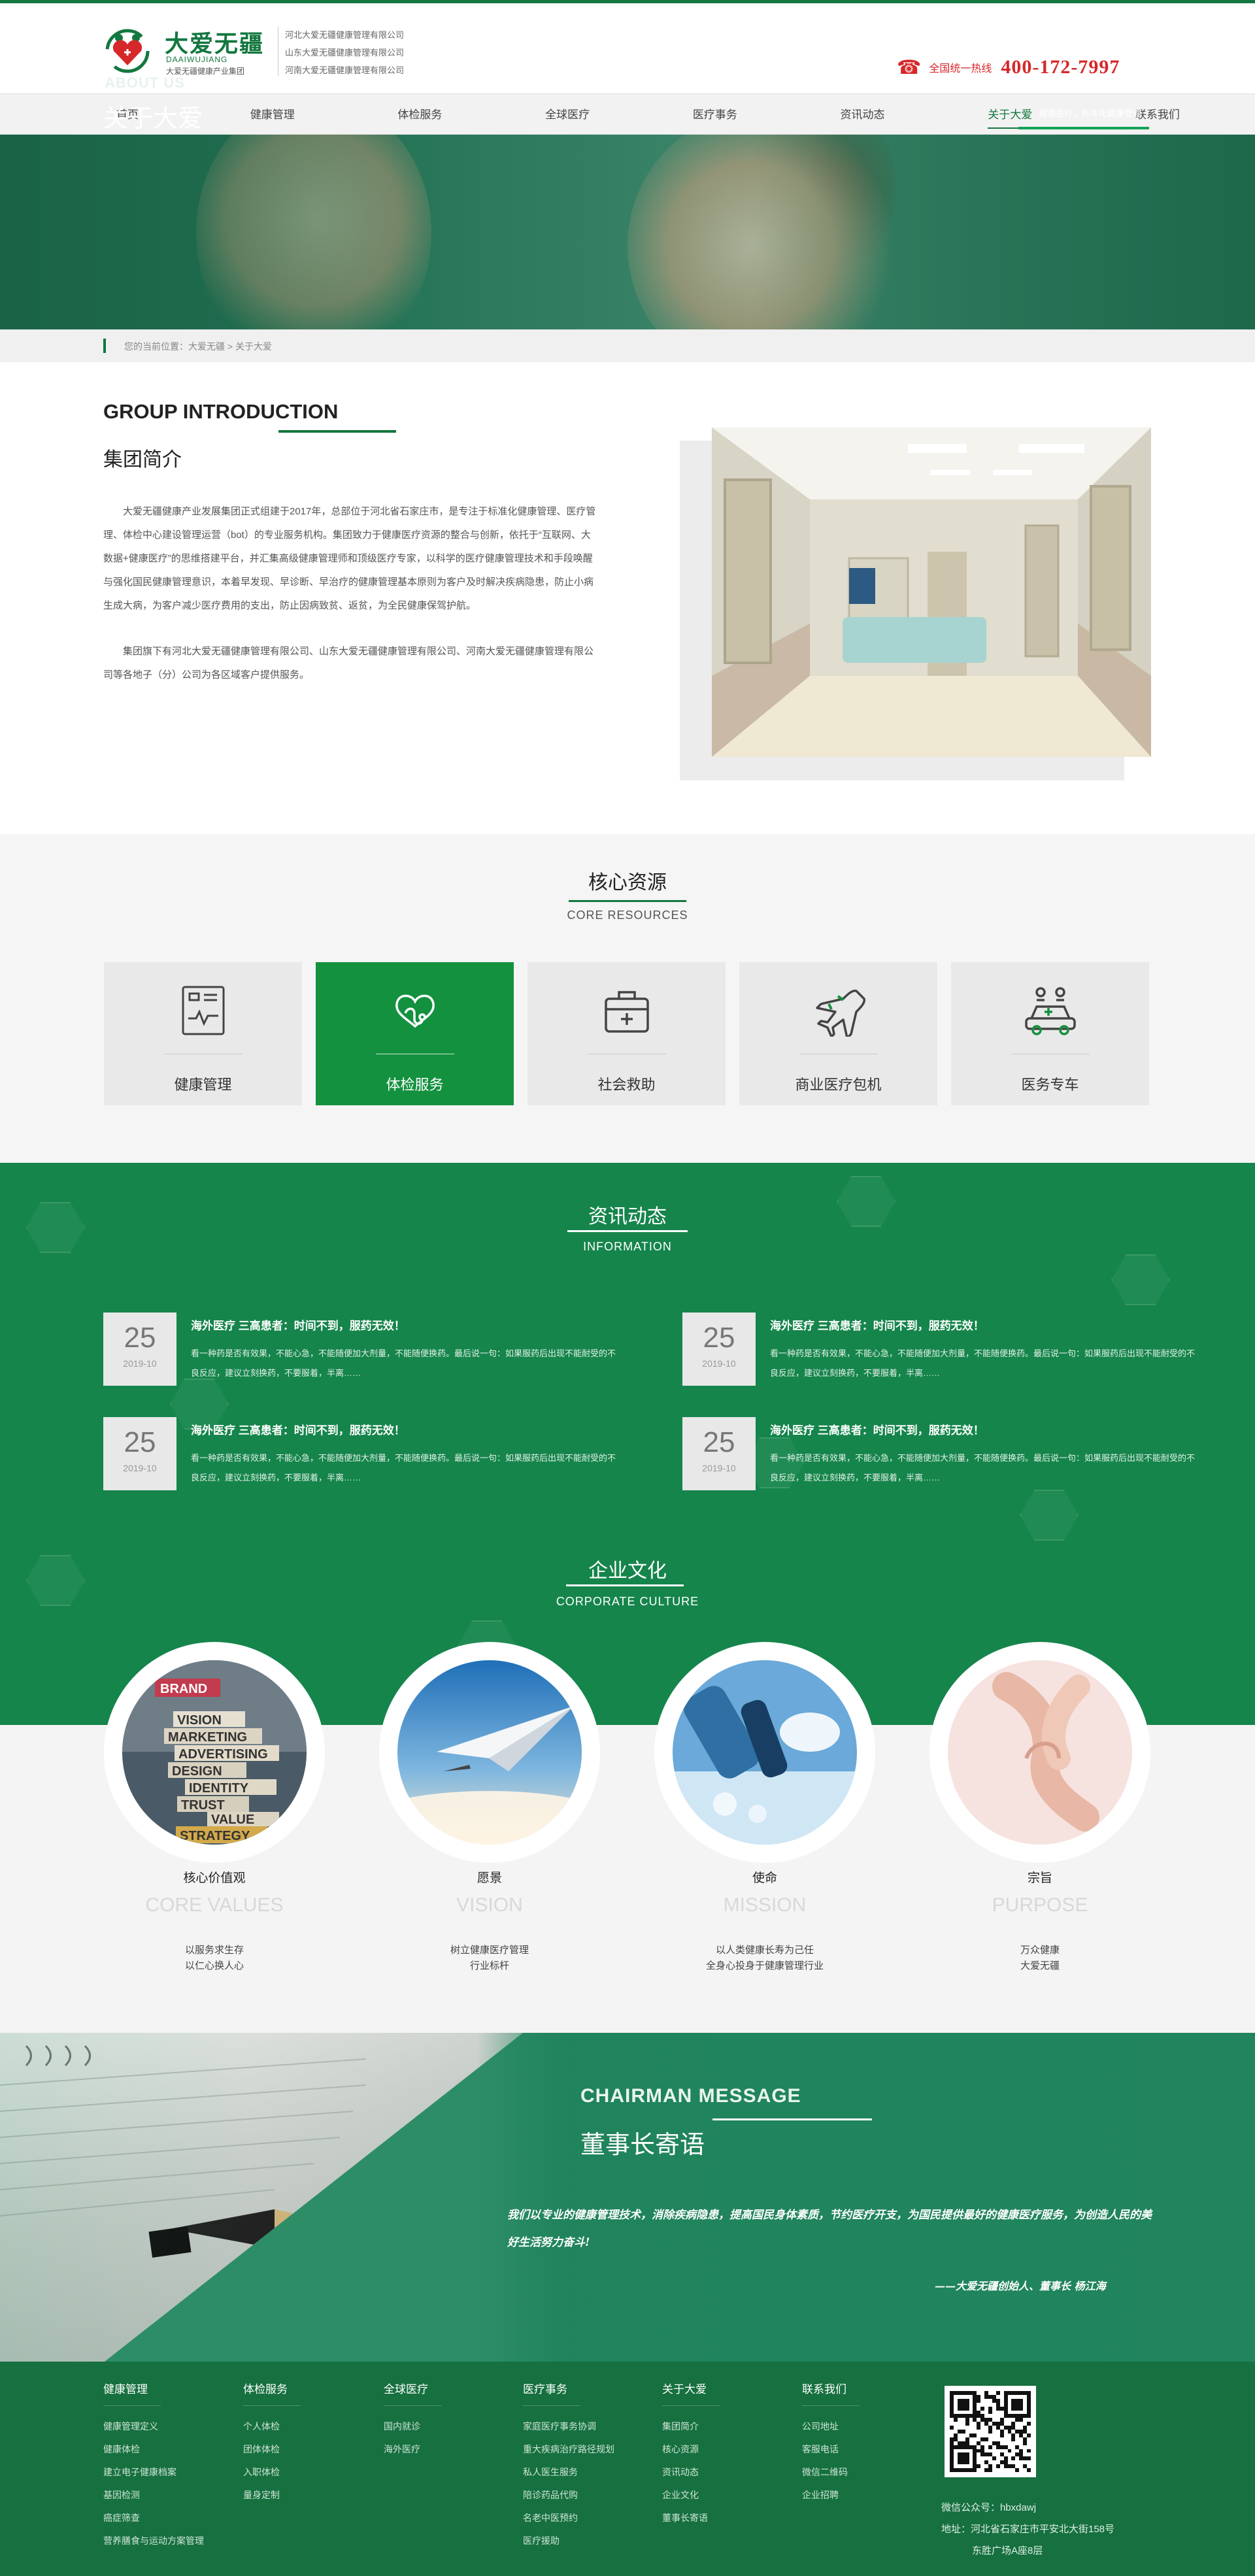 The image size is (1255, 2576). Describe the element at coordinates (582, 2472) in the screenshot. I see `footer-link: 私人医生服务` at that location.